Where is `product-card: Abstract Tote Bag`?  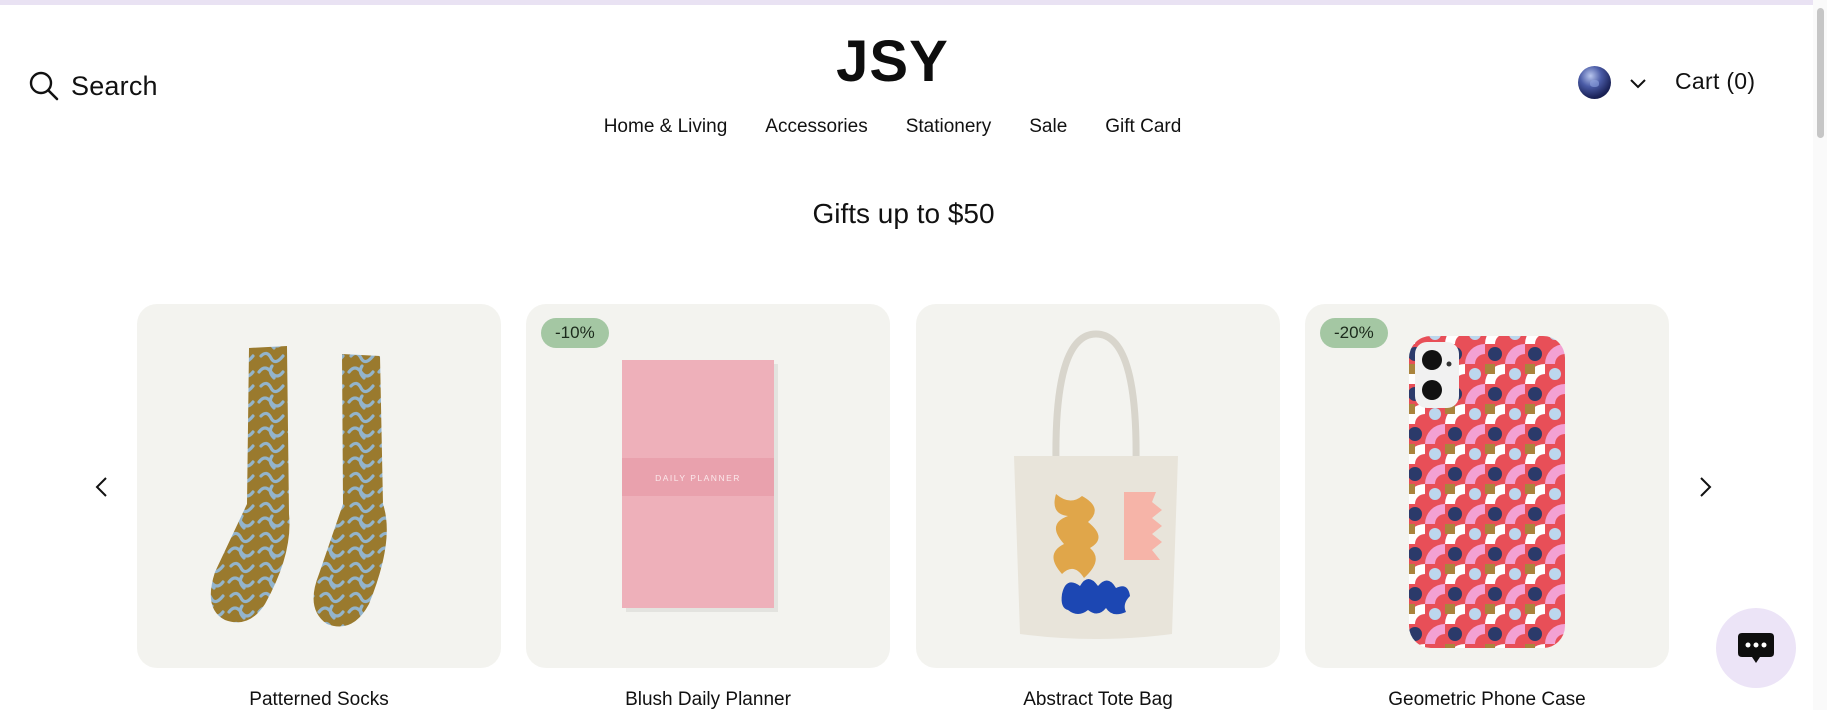 product-card: Abstract Tote Bag is located at coordinates (1098, 507).